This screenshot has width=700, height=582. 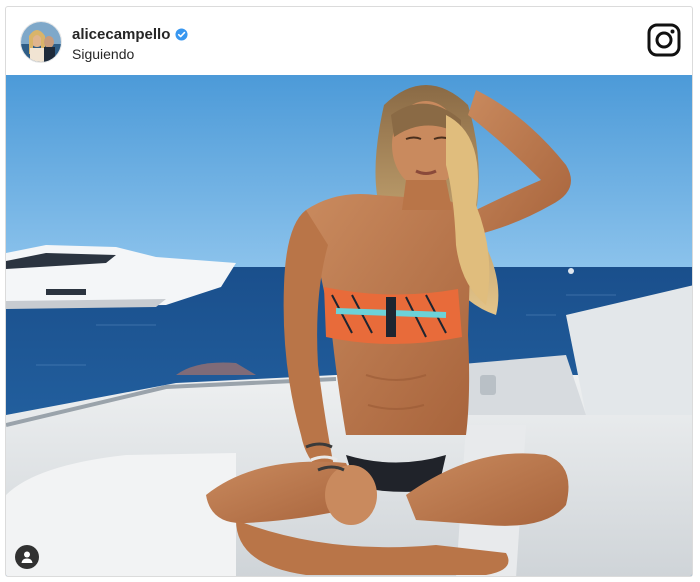 I want to click on user-tag-icon, so click(x=27, y=557).